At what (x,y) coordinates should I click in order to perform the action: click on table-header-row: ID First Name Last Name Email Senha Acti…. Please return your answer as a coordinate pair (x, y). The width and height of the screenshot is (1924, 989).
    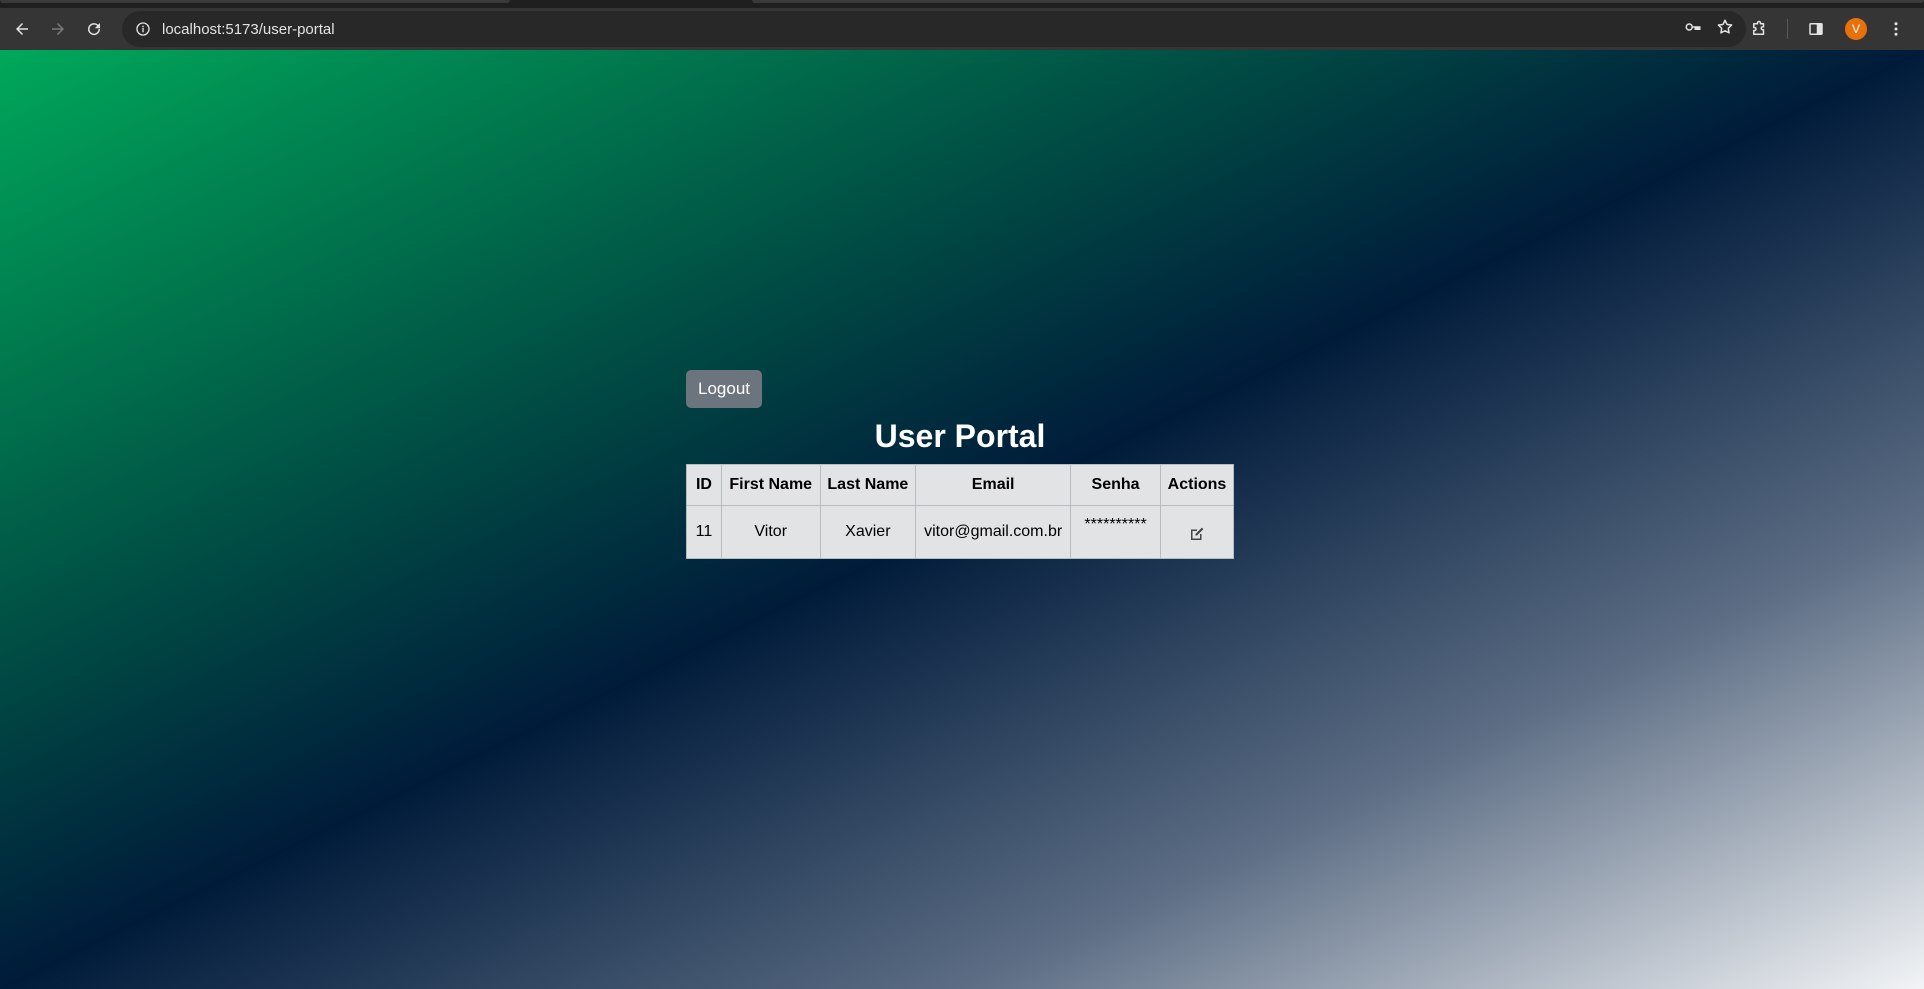
    Looking at the image, I should click on (960, 485).